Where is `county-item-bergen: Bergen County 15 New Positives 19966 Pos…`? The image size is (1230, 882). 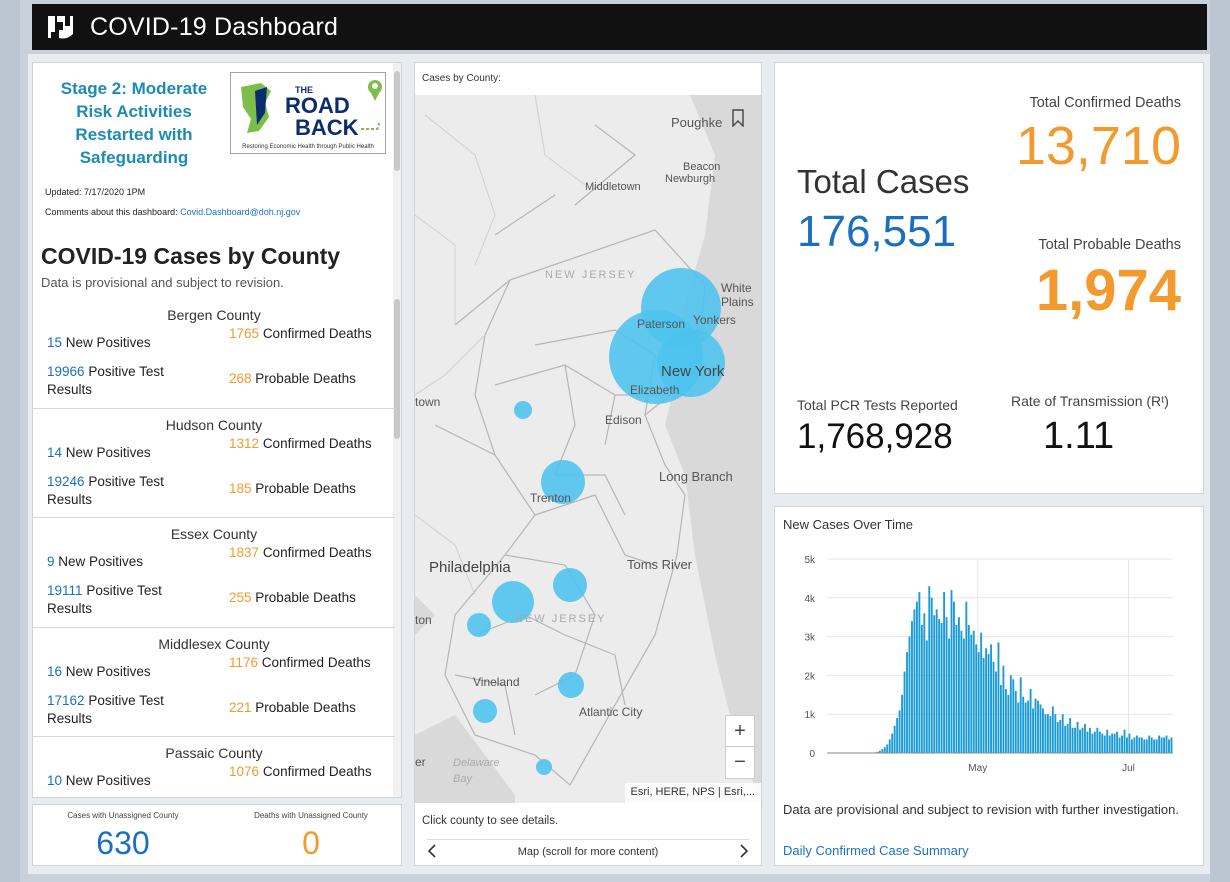 county-item-bergen: Bergen County 15 New Positives 19966 Pos… is located at coordinates (214, 354).